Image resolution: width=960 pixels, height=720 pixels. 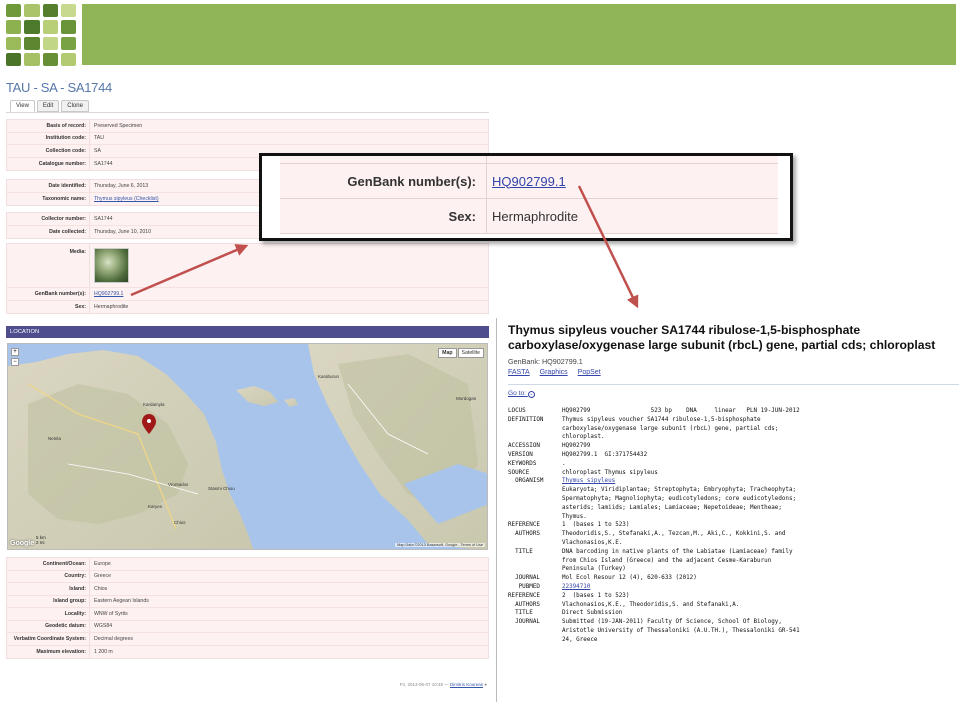 I want to click on map-zoom-control: + −, so click(x=15, y=375).